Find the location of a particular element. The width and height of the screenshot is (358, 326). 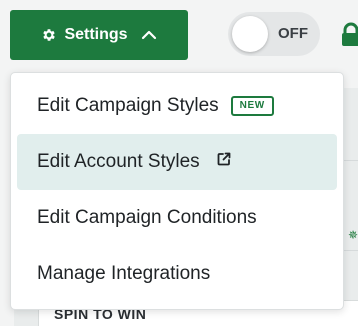

menu-item-label: Edit Campaign Conditions is located at coordinates (147, 217).